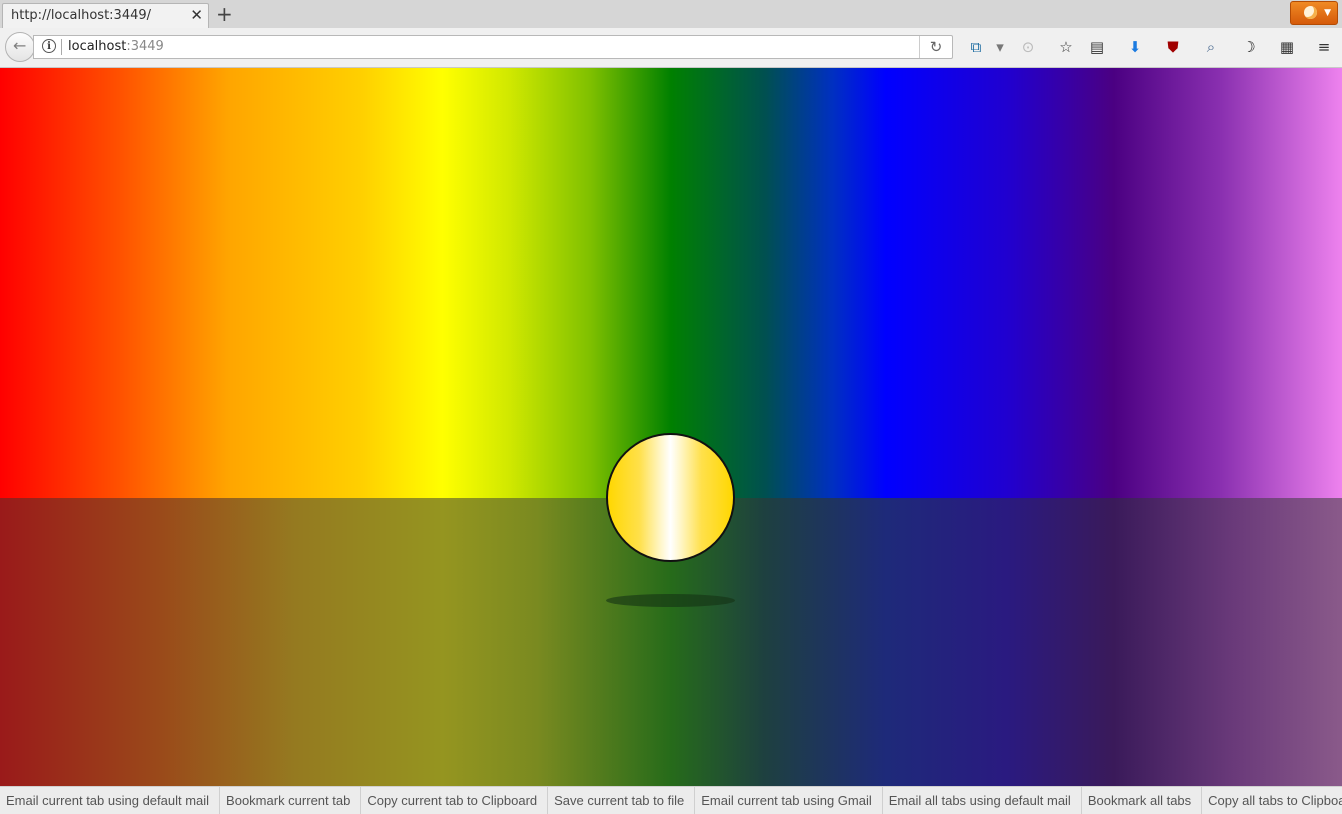 Image resolution: width=1342 pixels, height=814 pixels. I want to click on reading-list-icon: ▤, so click(1097, 47).